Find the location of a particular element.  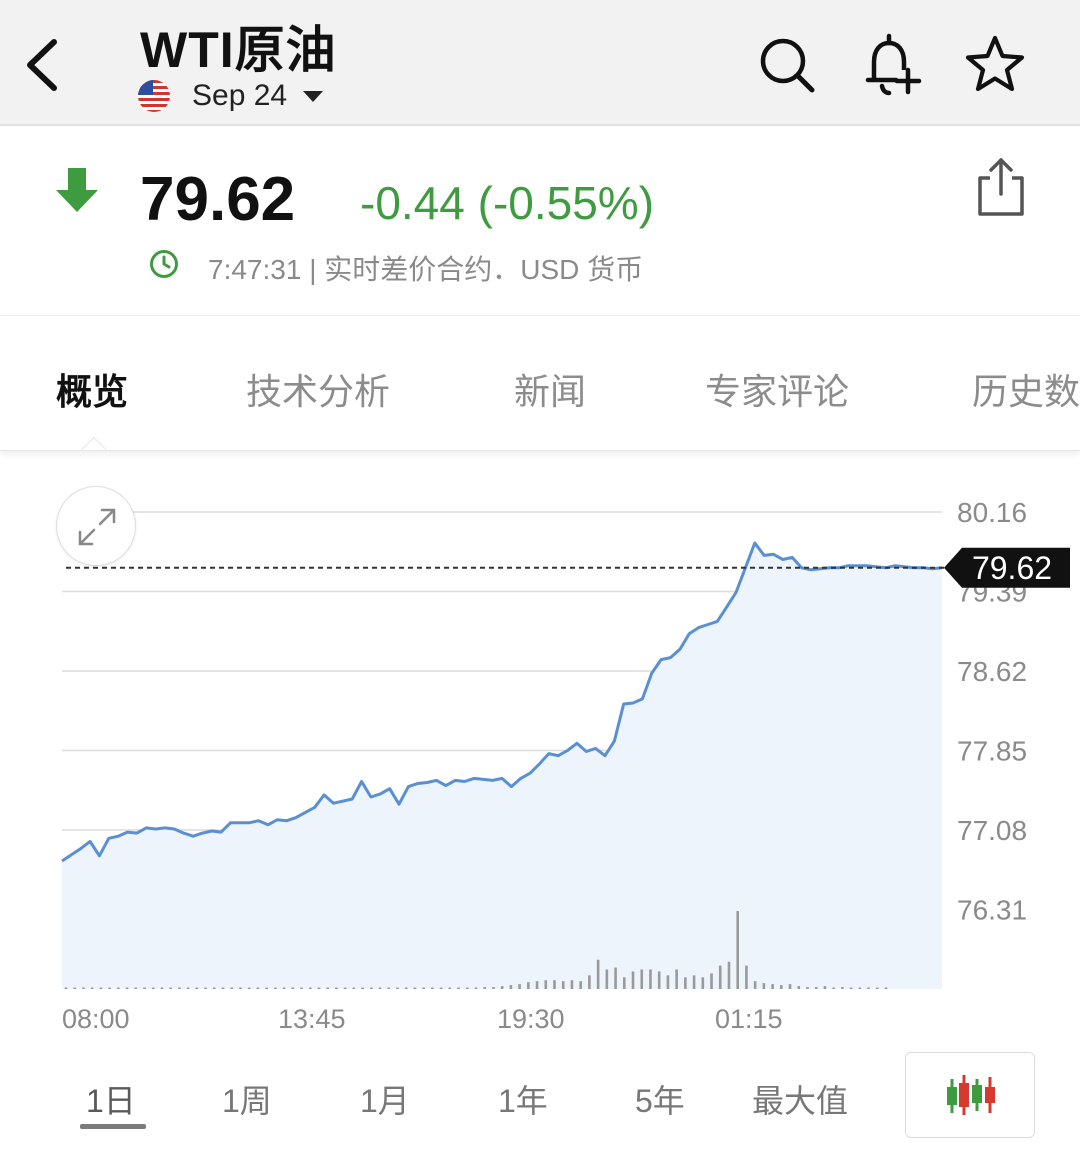

tab-news: 新闻 is located at coordinates (550, 389).